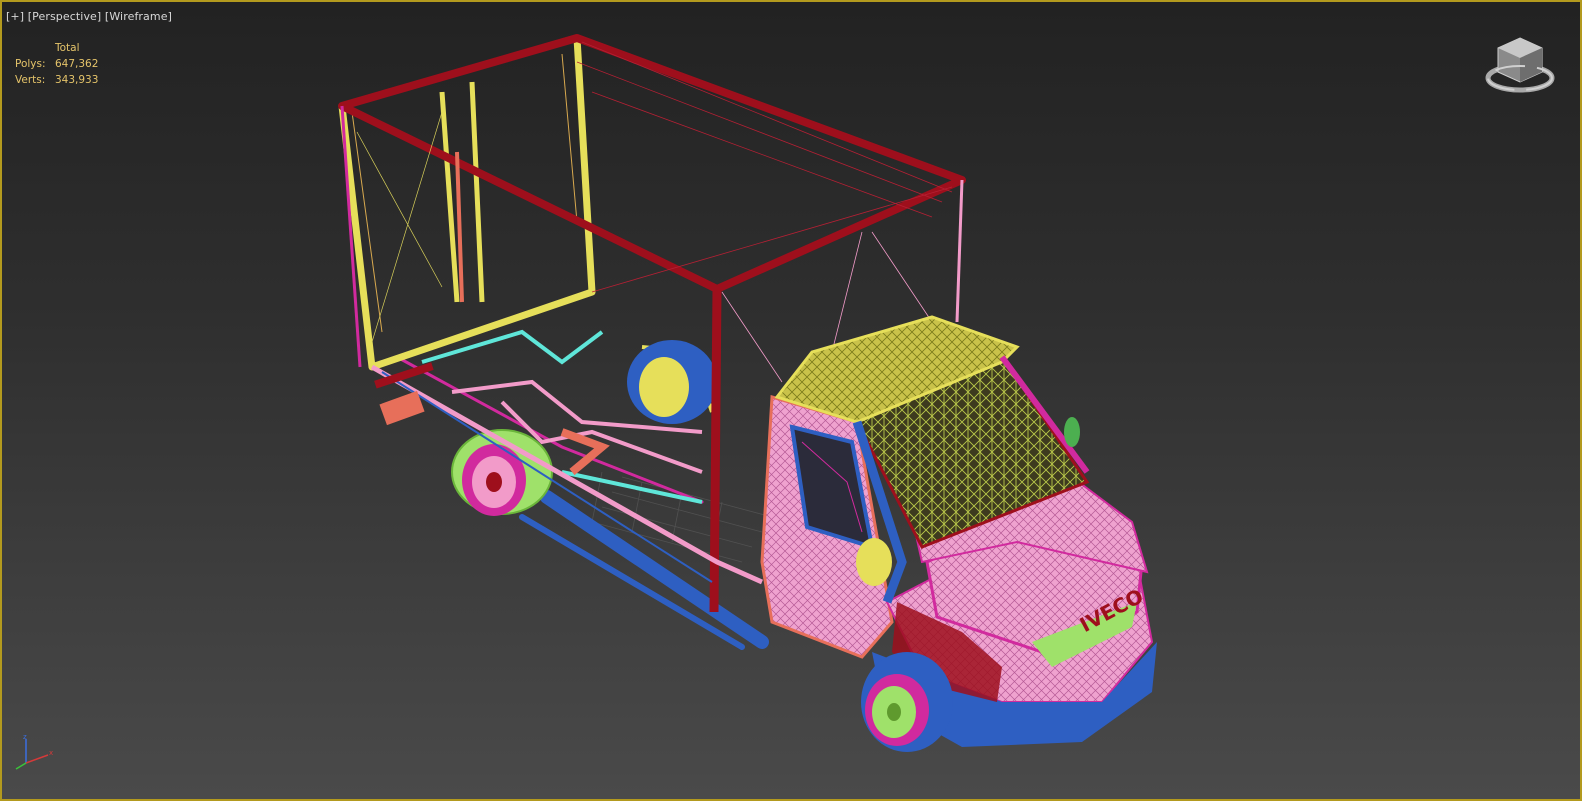 This screenshot has width=1582, height=801. Describe the element at coordinates (51, 753) in the screenshot. I see `svg-text: x` at that location.